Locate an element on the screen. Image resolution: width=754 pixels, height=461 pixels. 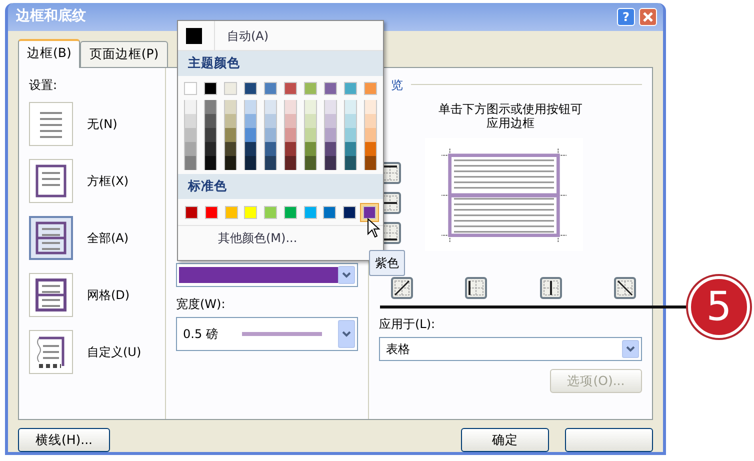
diagonal-up-border-button is located at coordinates (402, 288).